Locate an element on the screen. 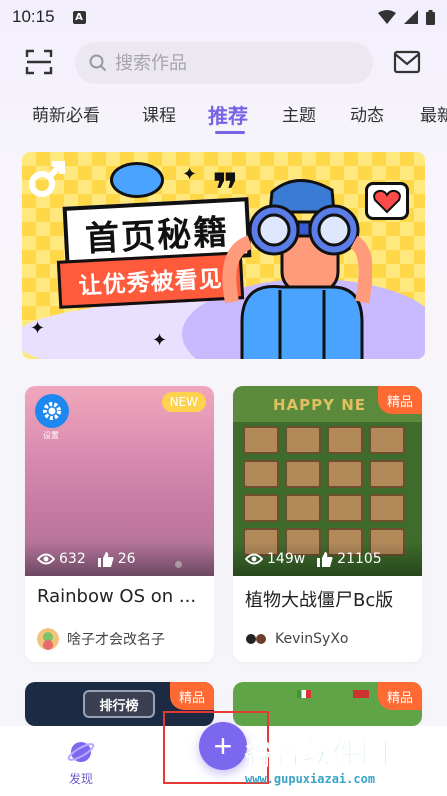  status-icons is located at coordinates (406, 17).